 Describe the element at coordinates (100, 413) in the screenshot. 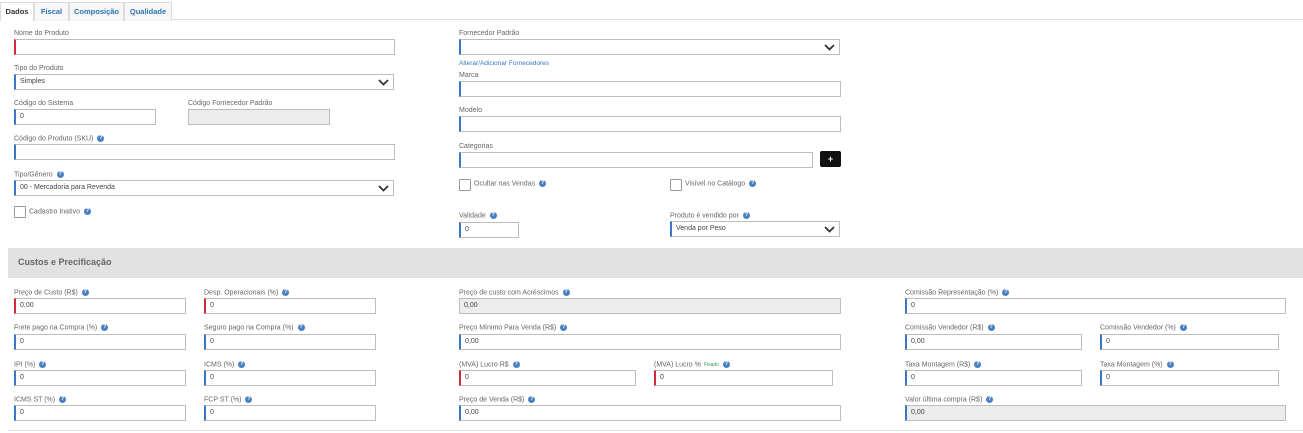

I see `icms-st-input: 0` at that location.